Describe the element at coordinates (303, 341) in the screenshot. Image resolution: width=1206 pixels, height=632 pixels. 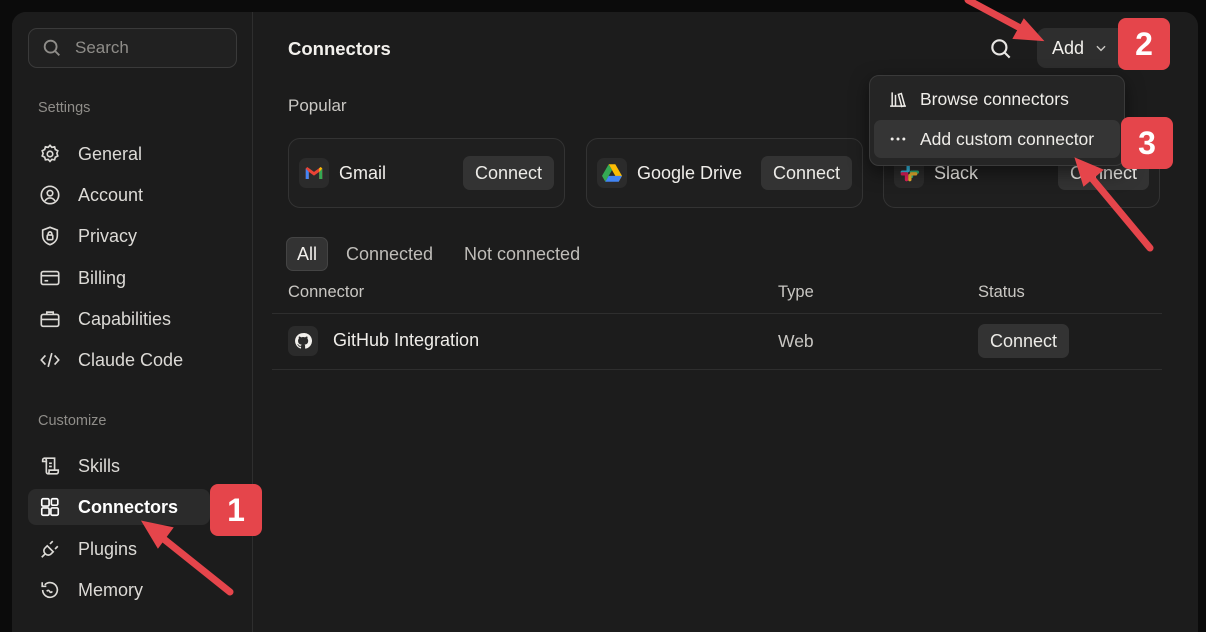
I see `github-icon` at that location.